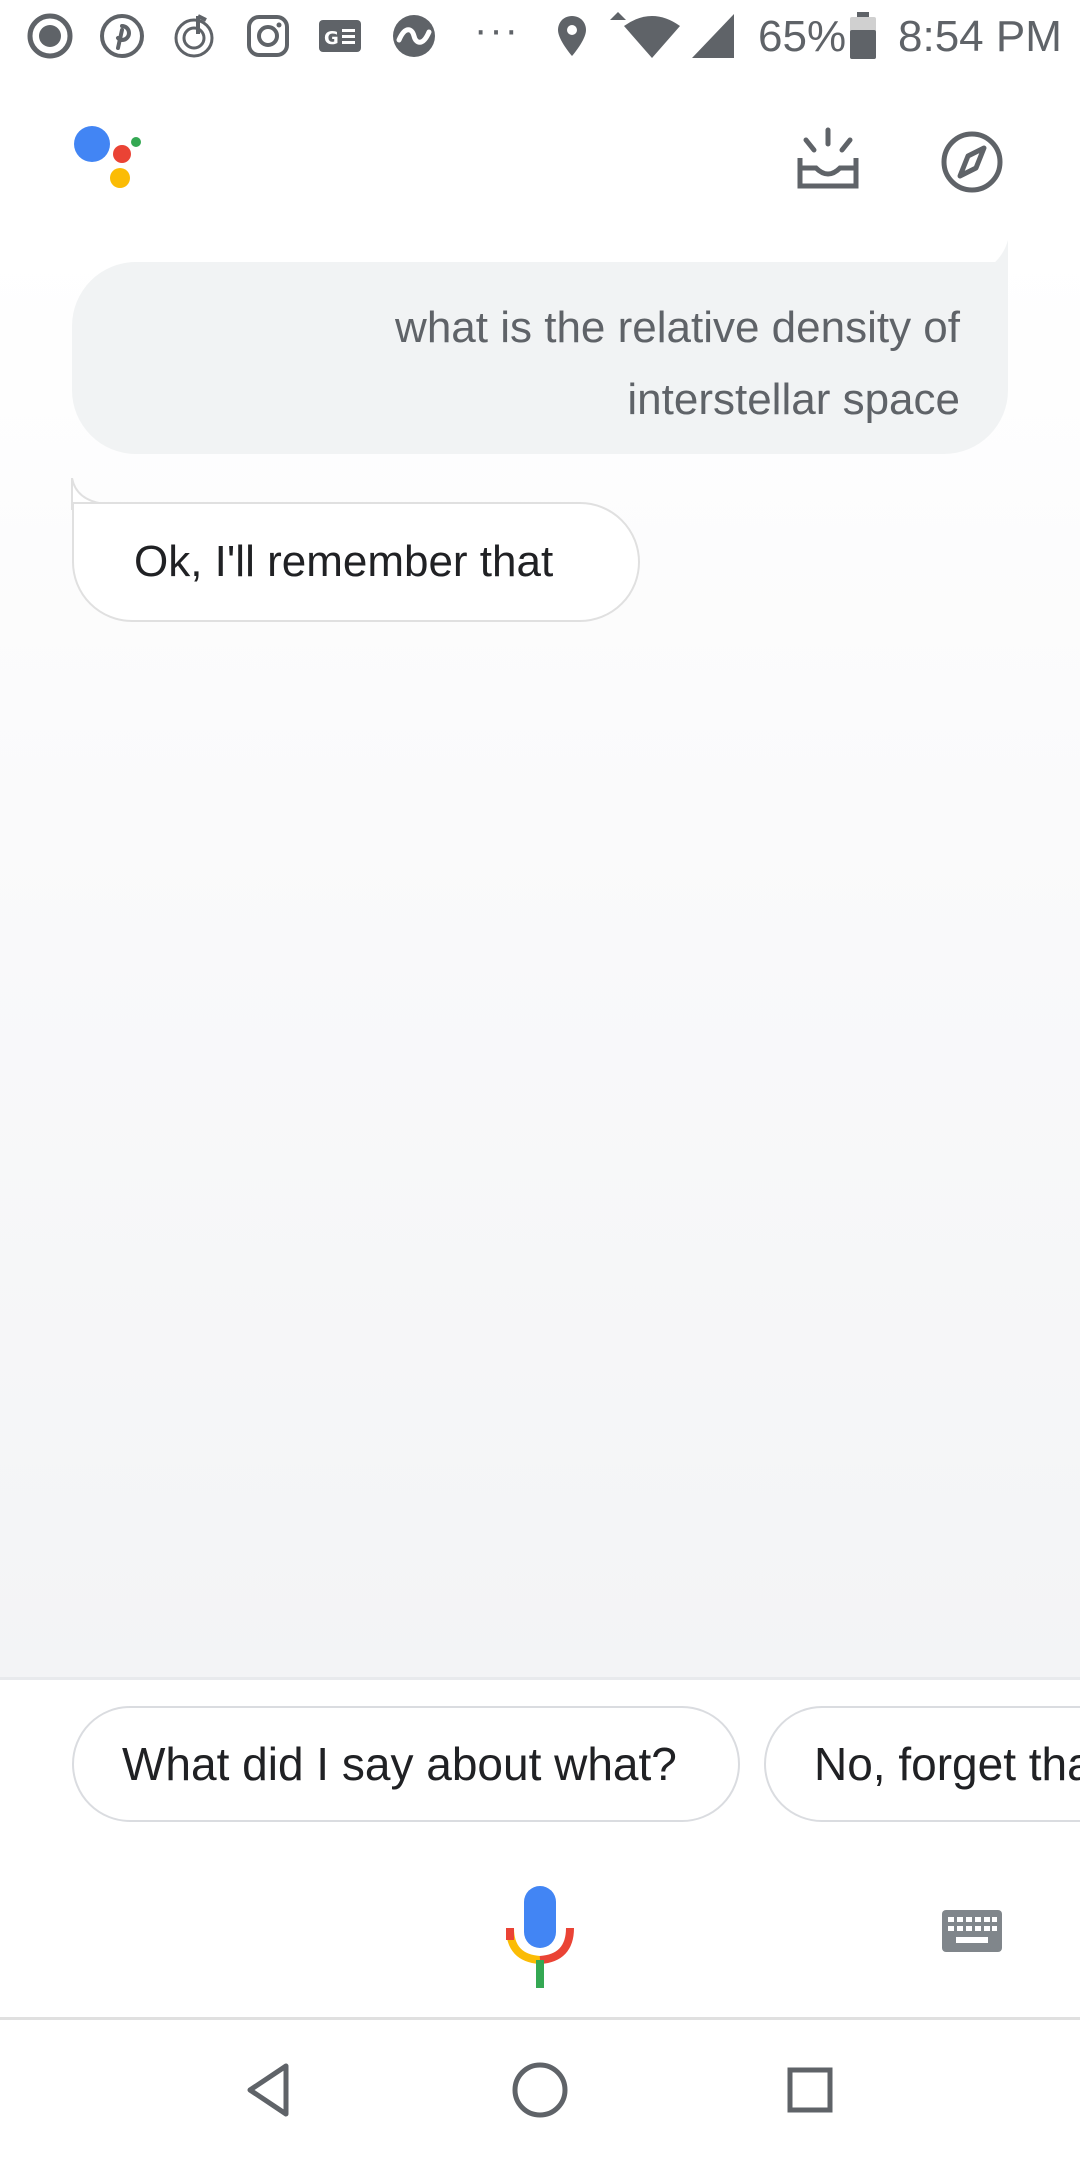  Describe the element at coordinates (406, 1764) in the screenshot. I see `suggestion-chip: What did I say about what?` at that location.